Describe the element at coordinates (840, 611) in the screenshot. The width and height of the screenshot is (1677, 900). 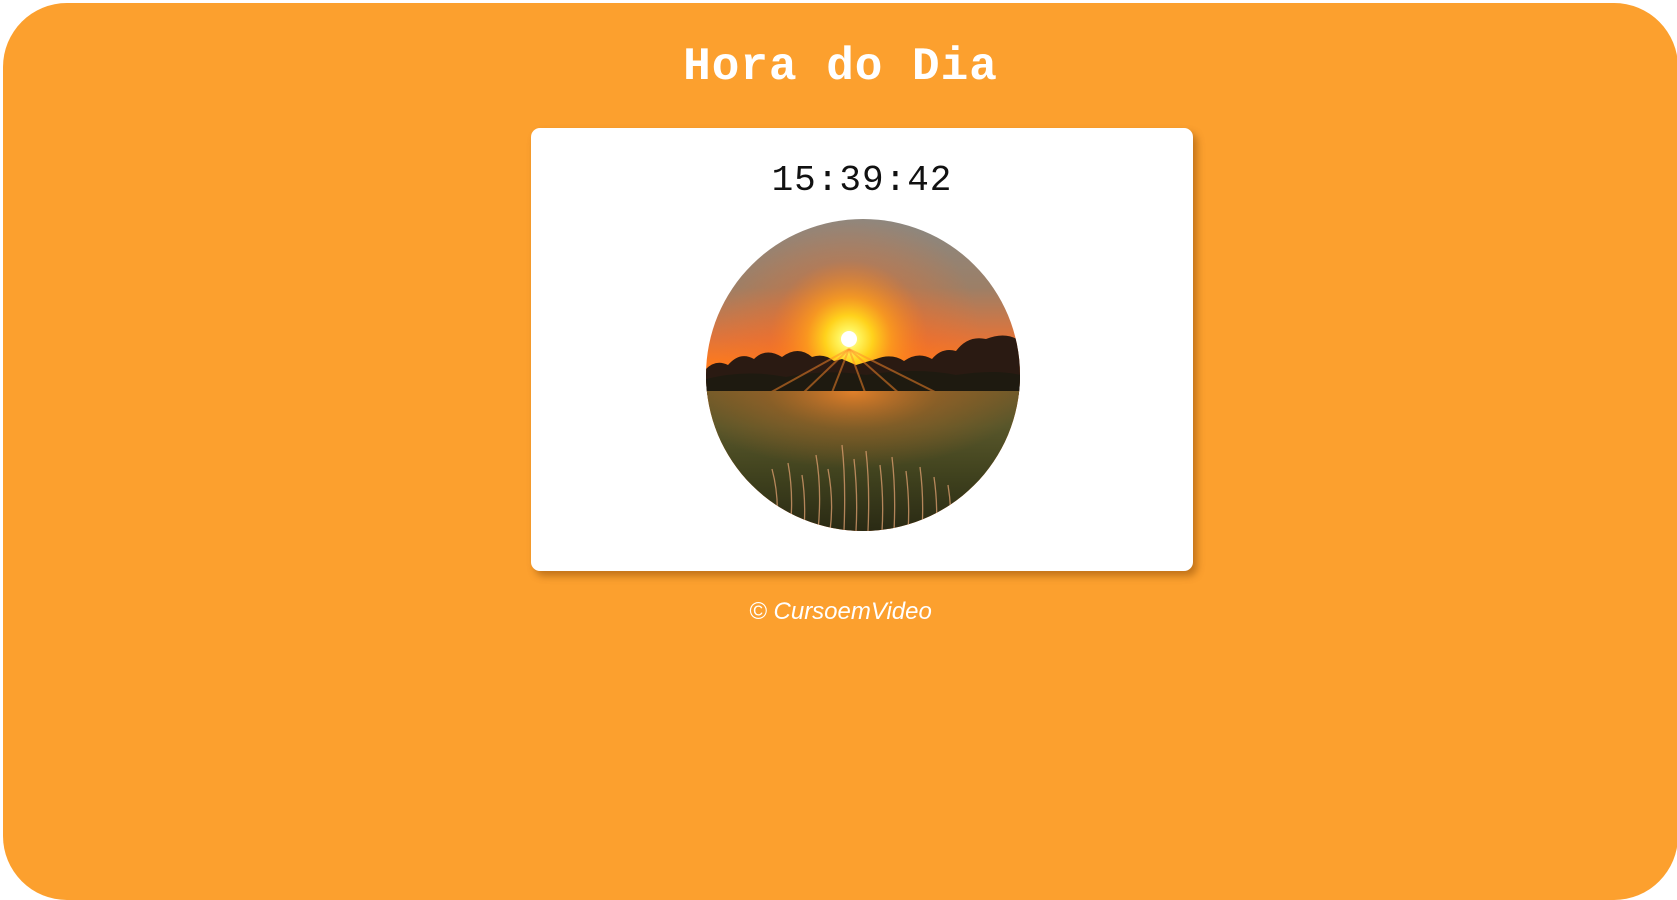
I see `copyright-footer: © CursoemVideo` at that location.